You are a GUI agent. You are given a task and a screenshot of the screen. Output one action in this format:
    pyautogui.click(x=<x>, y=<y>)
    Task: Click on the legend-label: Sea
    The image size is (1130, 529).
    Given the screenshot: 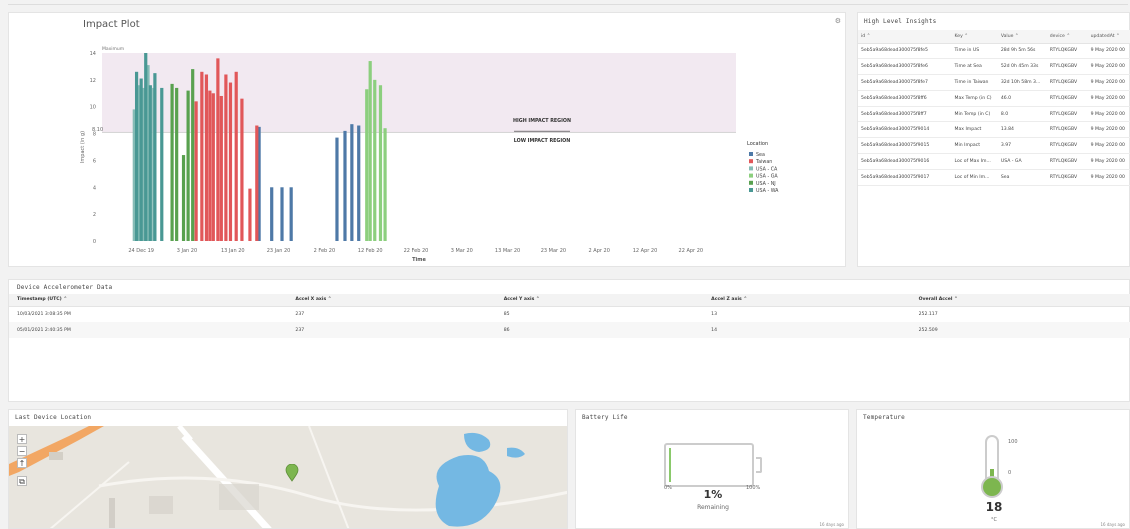 What is the action you would take?
    pyautogui.click(x=760, y=155)
    